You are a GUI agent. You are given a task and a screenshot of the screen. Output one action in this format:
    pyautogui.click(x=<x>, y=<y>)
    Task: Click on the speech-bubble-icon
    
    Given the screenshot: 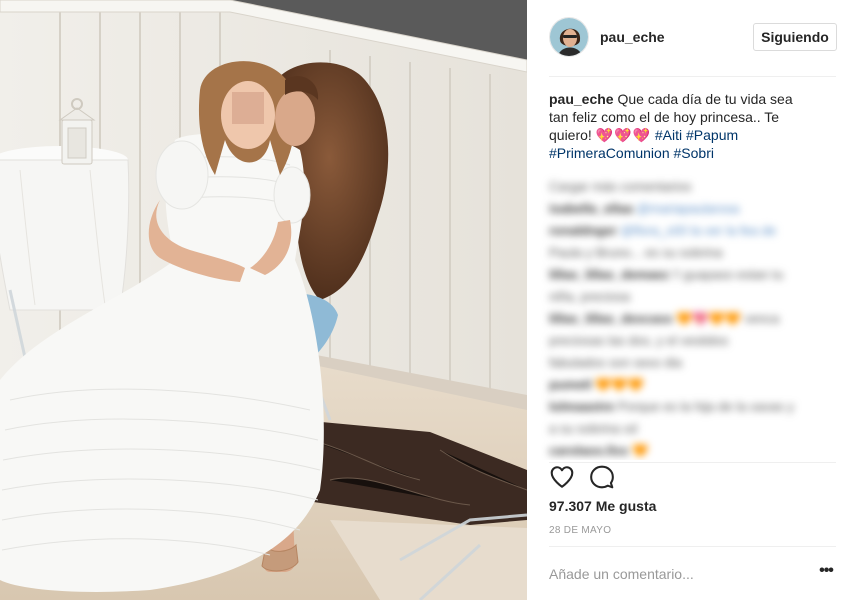 What is the action you would take?
    pyautogui.click(x=603, y=478)
    